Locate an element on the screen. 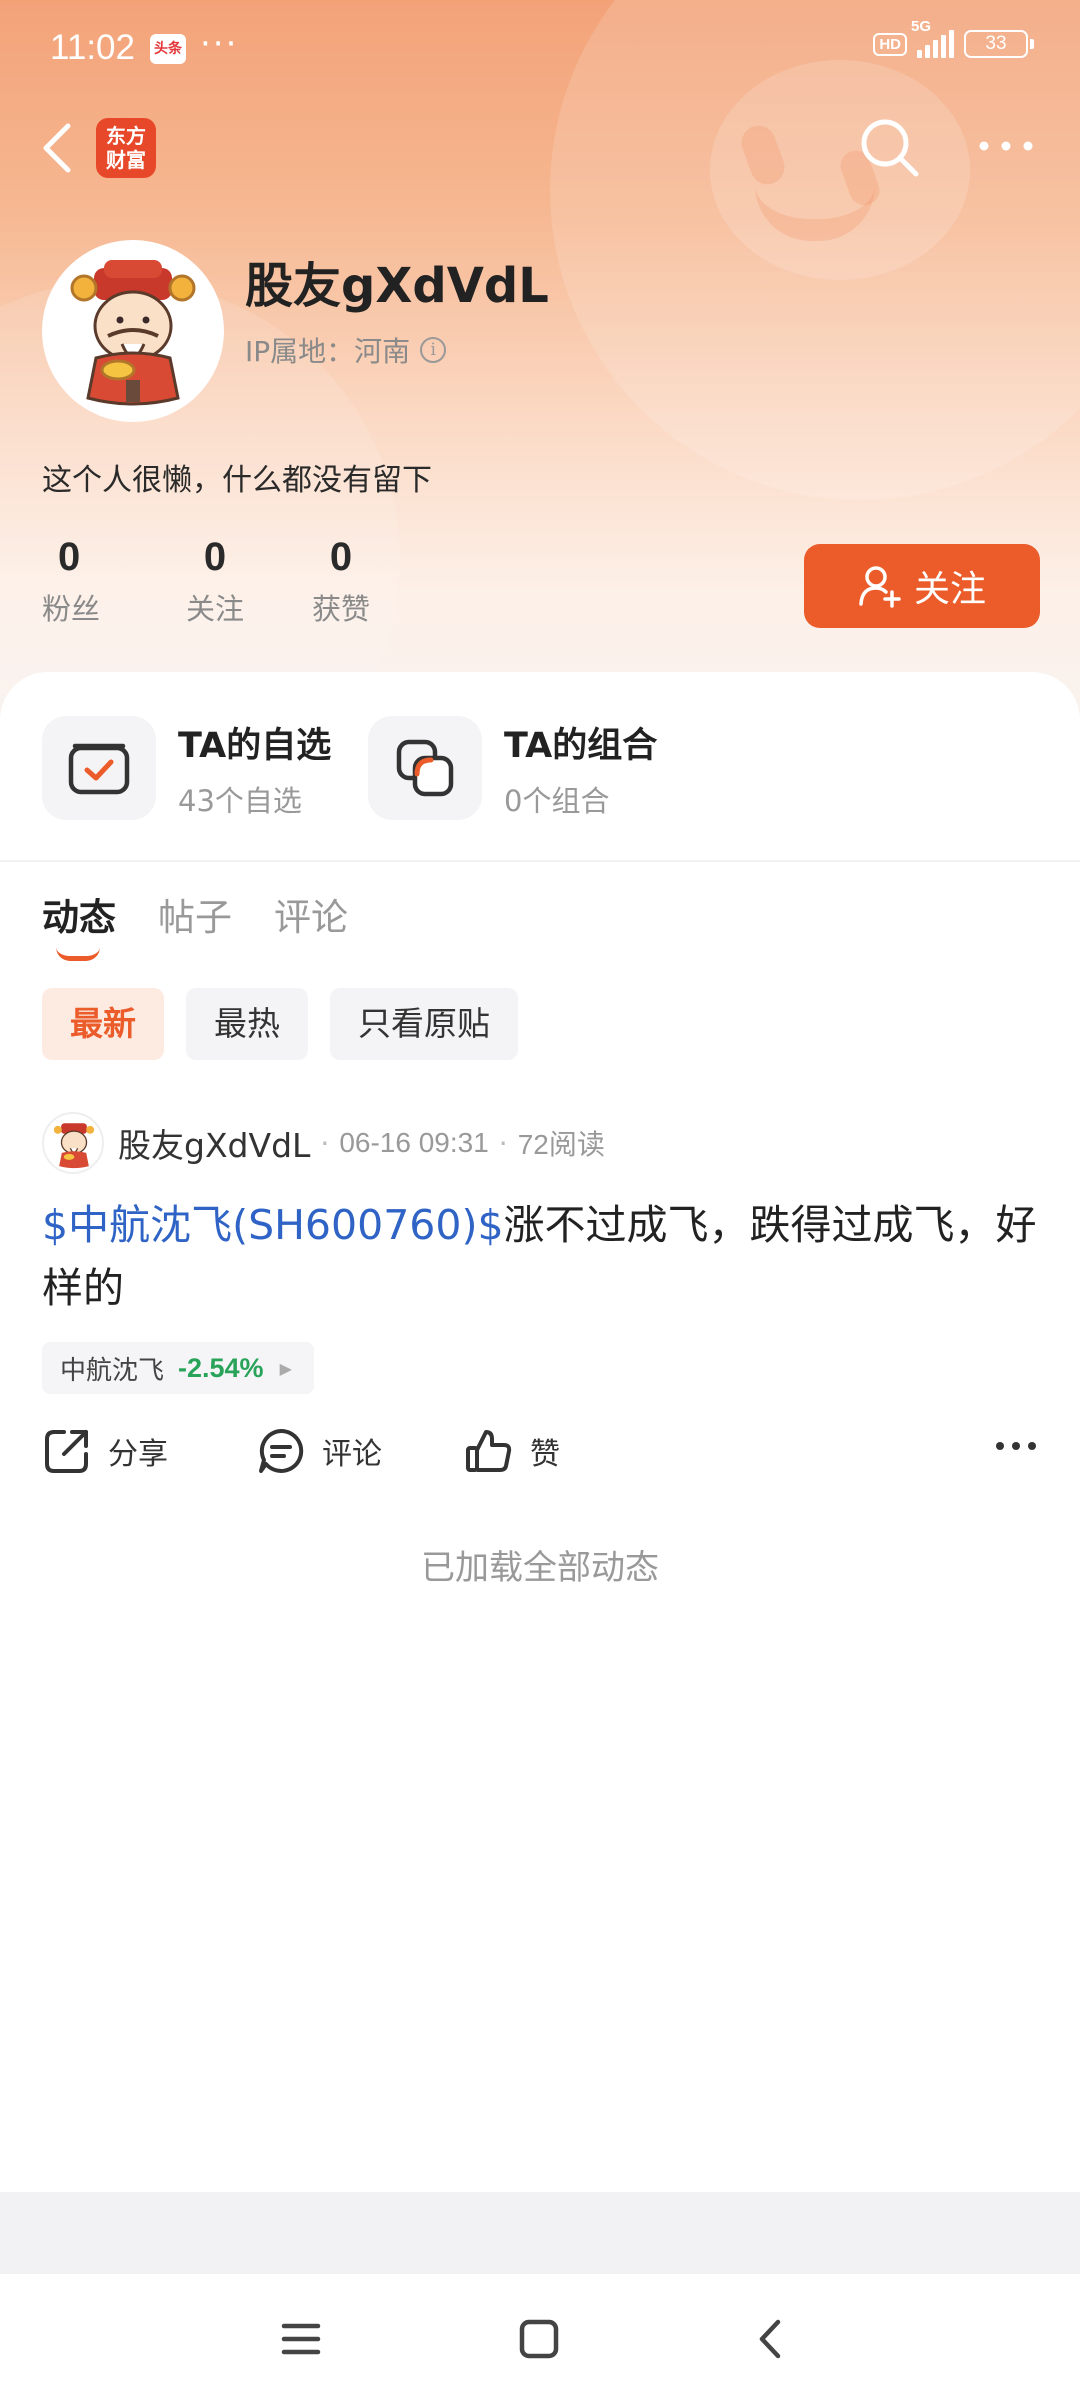  post-date: 06-16 09:31 is located at coordinates (414, 1142).